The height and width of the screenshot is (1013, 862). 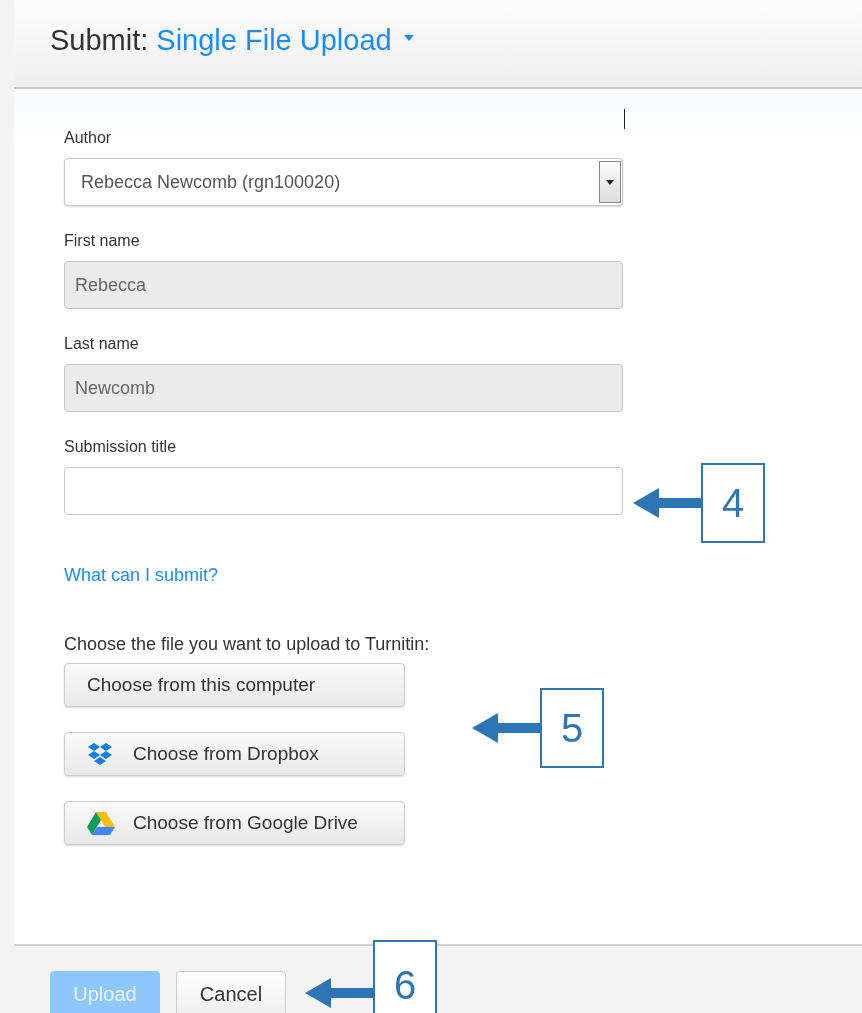 What do you see at coordinates (234, 685) in the screenshot?
I see `source-button: Choose from this computer` at bounding box center [234, 685].